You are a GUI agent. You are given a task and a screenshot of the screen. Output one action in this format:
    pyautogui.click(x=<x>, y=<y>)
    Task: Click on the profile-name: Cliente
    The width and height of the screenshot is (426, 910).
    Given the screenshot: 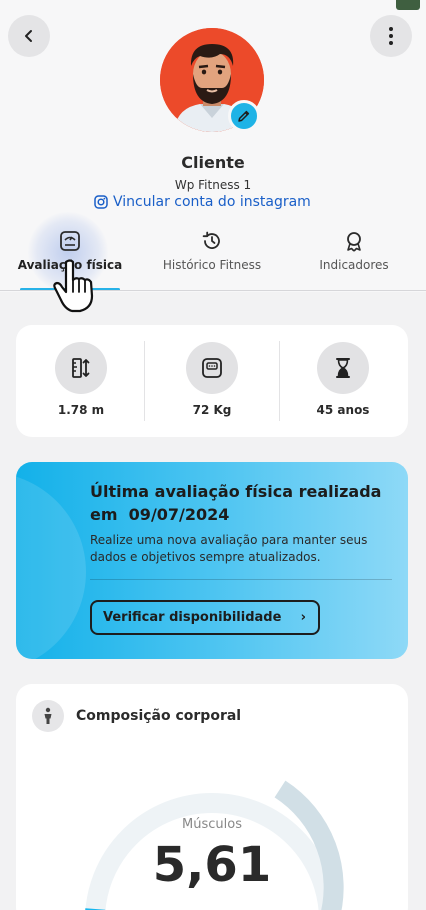 What is the action you would take?
    pyautogui.click(x=213, y=162)
    